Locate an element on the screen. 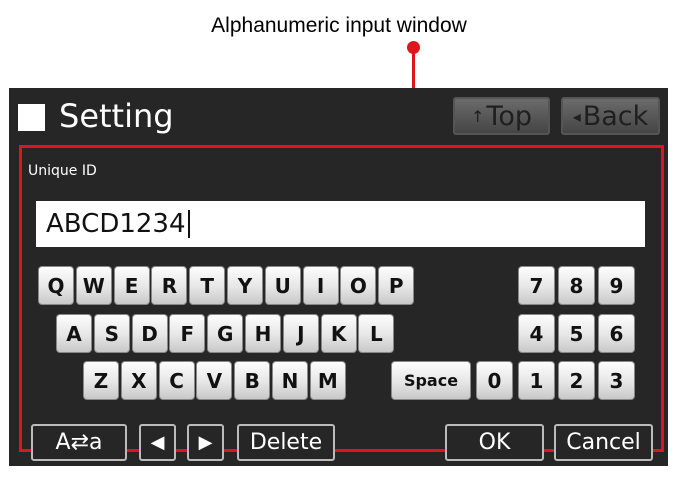  cursor-left-button: ◀ is located at coordinates (157, 442).